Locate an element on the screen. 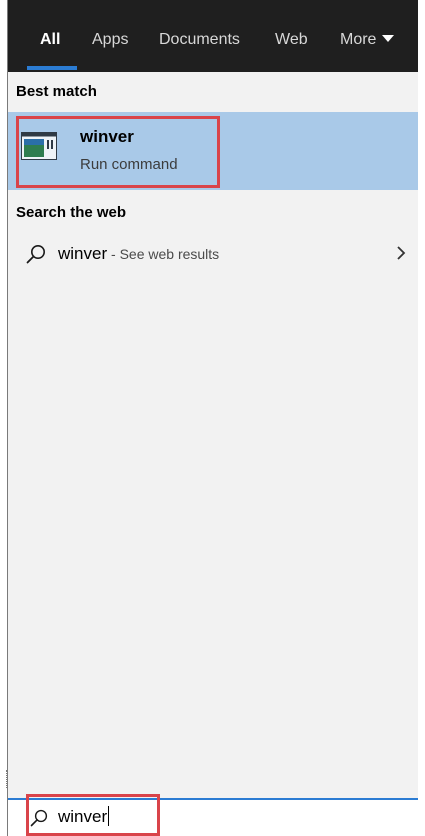 The height and width of the screenshot is (836, 425). highlight-box-best-match is located at coordinates (118, 152).